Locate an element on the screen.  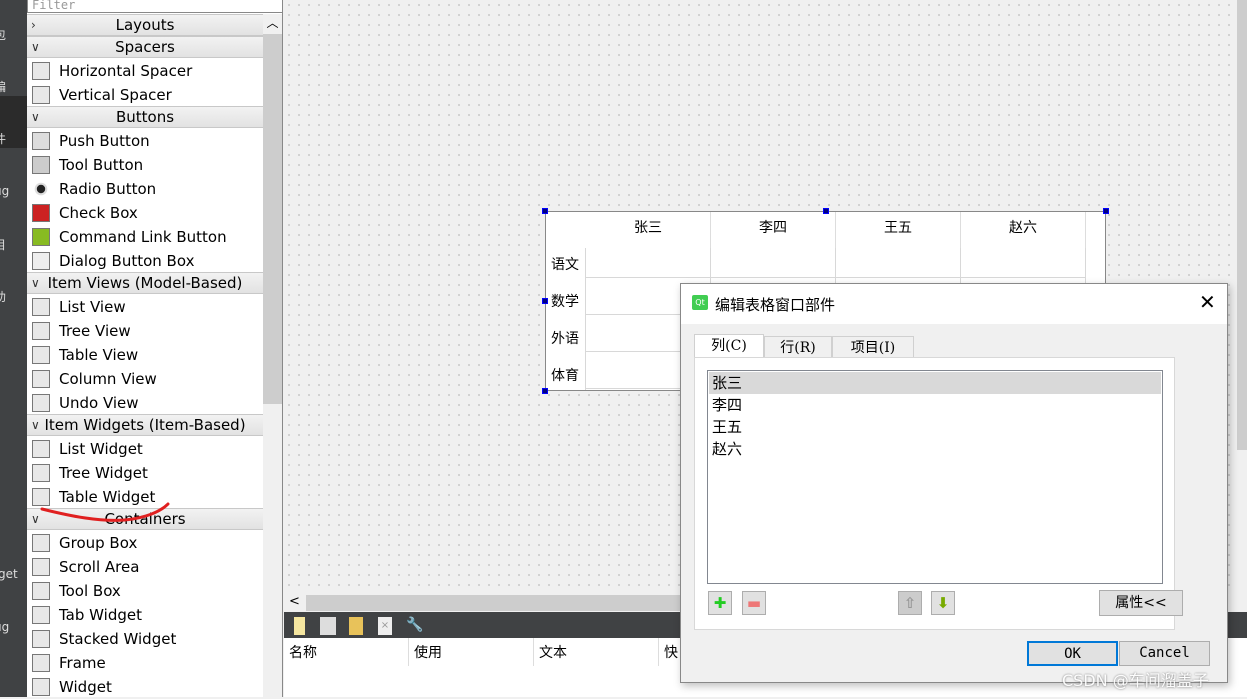
table-row-header: 语文 is located at coordinates (566, 258).